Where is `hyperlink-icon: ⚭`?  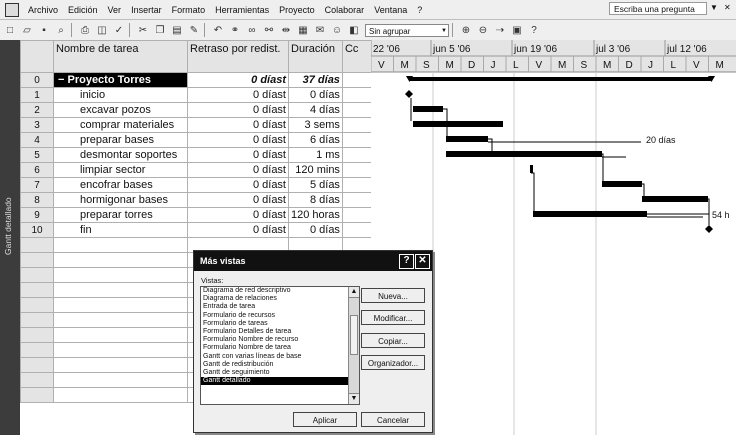 hyperlink-icon: ⚭ is located at coordinates (235, 30).